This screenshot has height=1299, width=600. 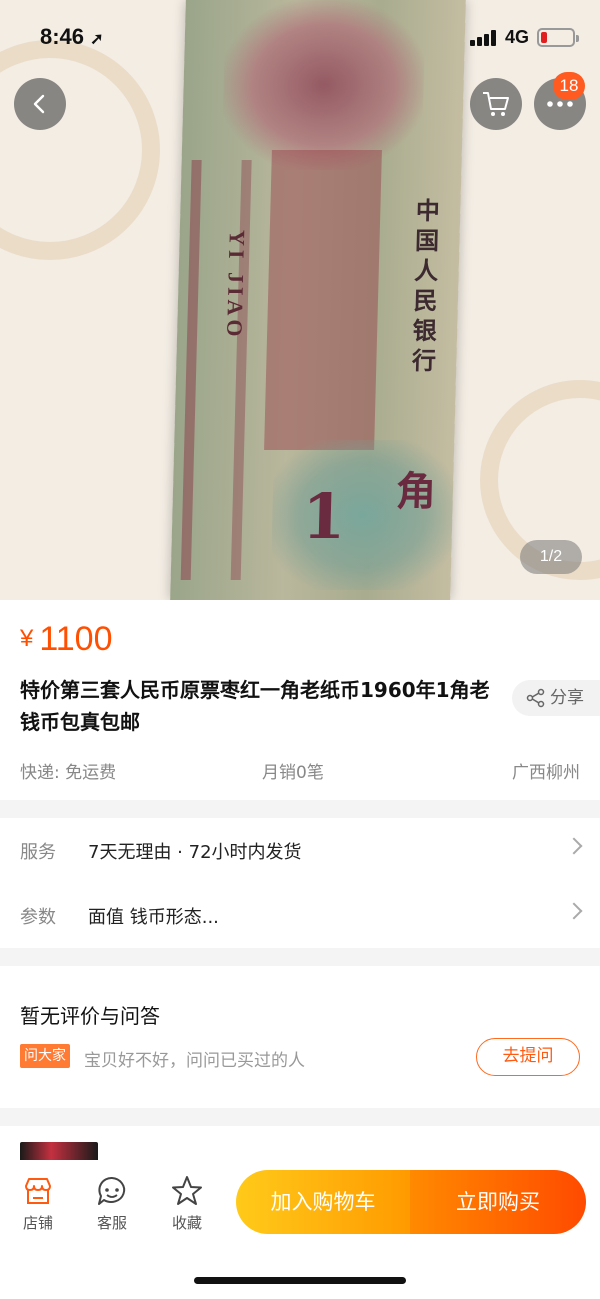 I want to click on add-to-cart-button: 加入购物车, so click(x=323, y=1202).